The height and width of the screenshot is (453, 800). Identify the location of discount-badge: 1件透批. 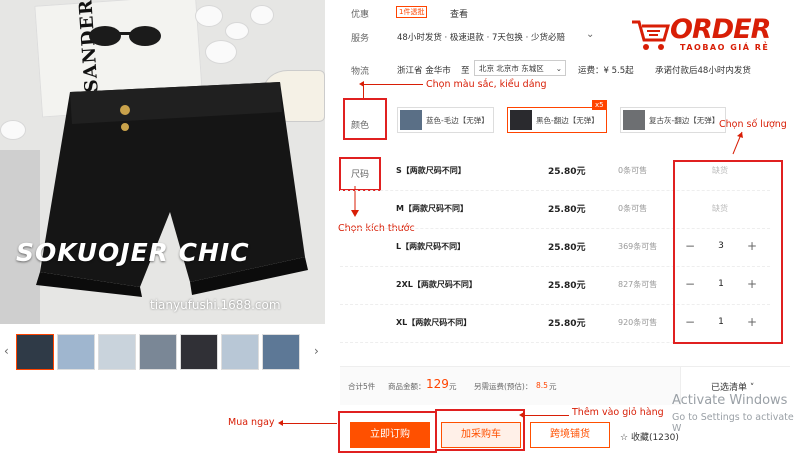
(412, 12).